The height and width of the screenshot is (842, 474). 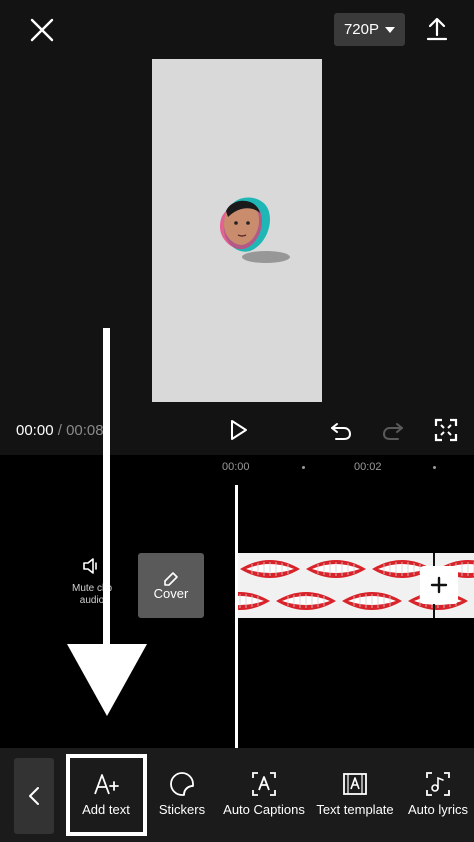 I want to click on play-icon, so click(x=238, y=430).